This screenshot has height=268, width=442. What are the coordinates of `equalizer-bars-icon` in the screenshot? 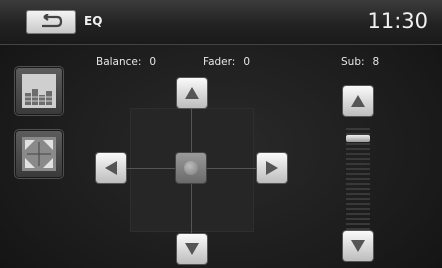 It's located at (39, 91).